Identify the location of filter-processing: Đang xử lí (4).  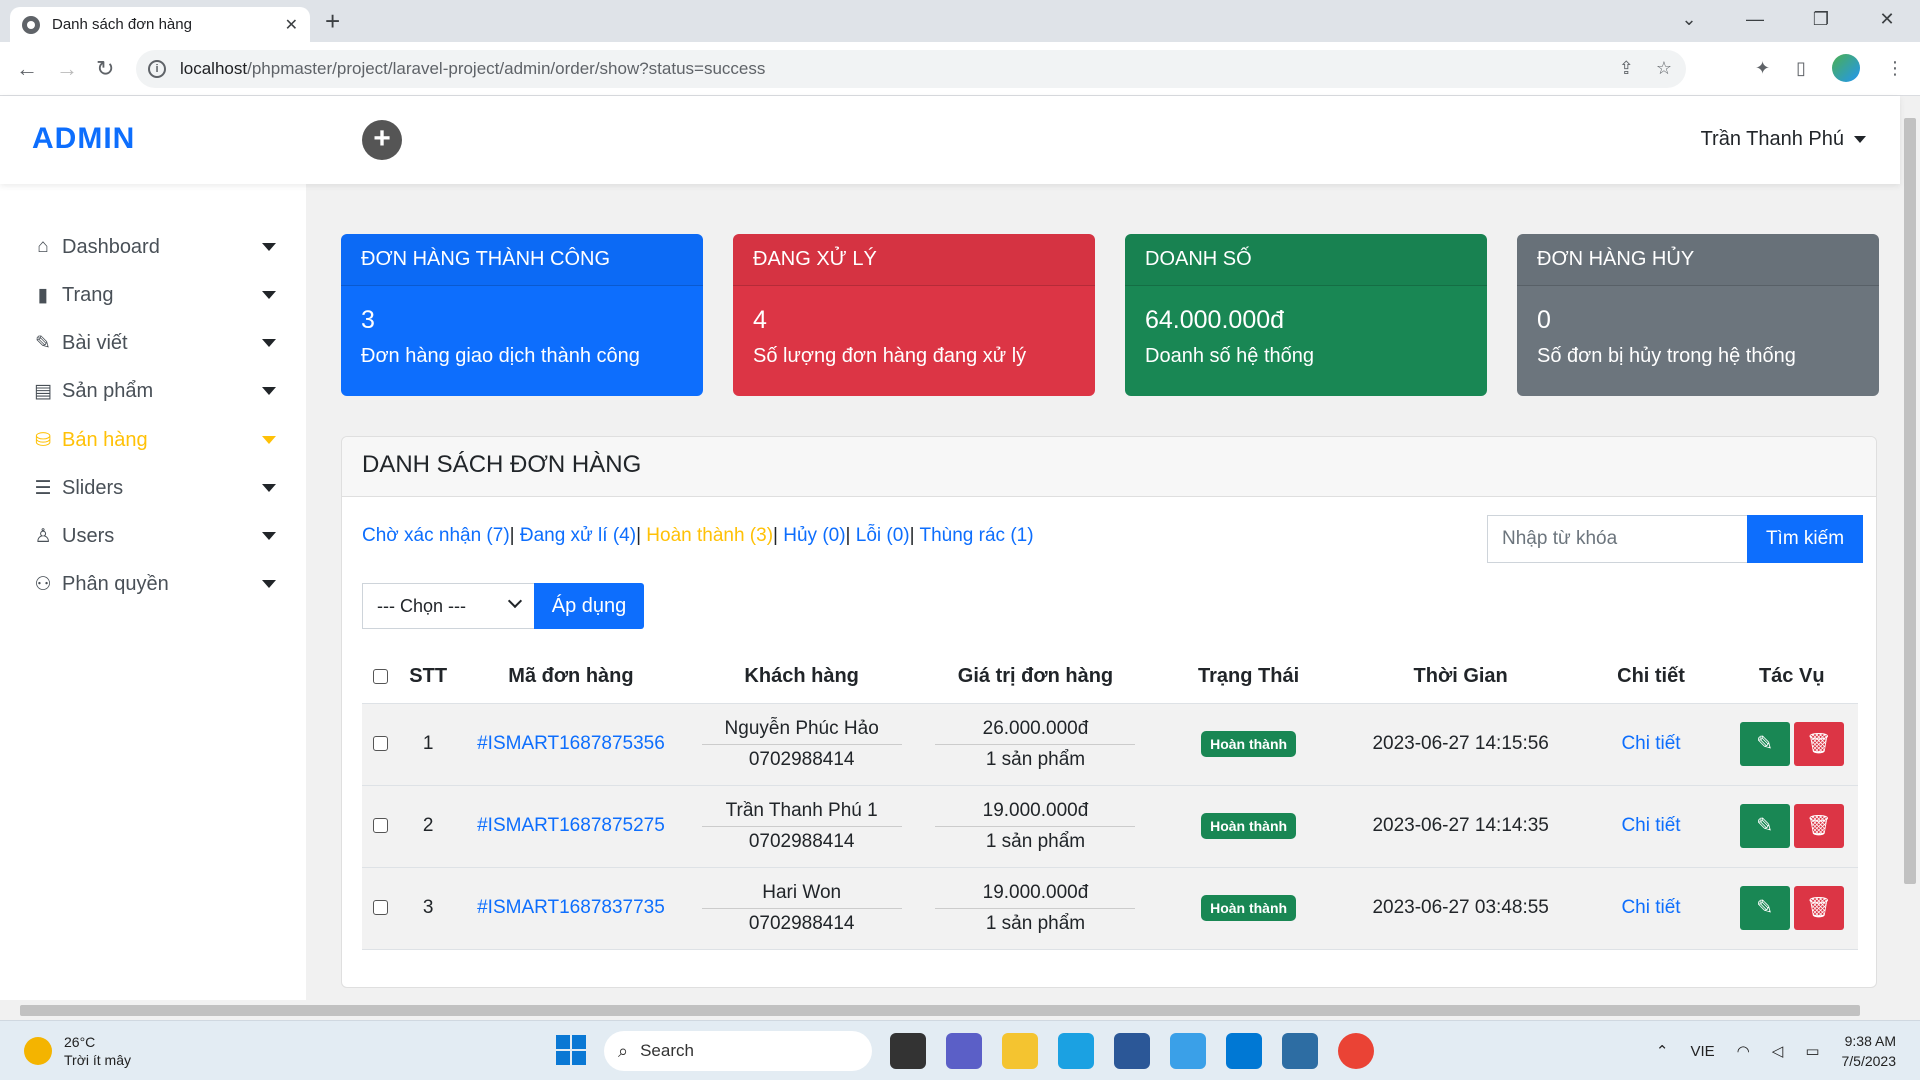
(578, 535).